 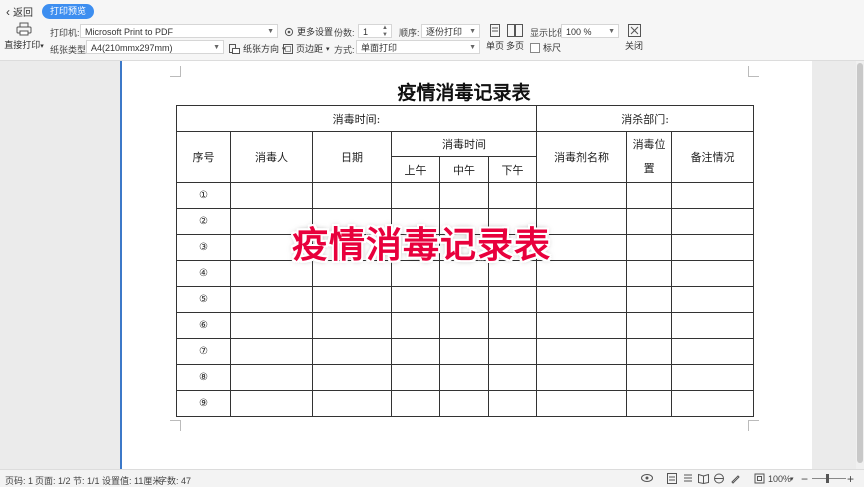 I want to click on header-row: 序号 消毒人 日期 消毒时间 消毒剂名称 消毒位置 备注情况, so click(x=465, y=157).